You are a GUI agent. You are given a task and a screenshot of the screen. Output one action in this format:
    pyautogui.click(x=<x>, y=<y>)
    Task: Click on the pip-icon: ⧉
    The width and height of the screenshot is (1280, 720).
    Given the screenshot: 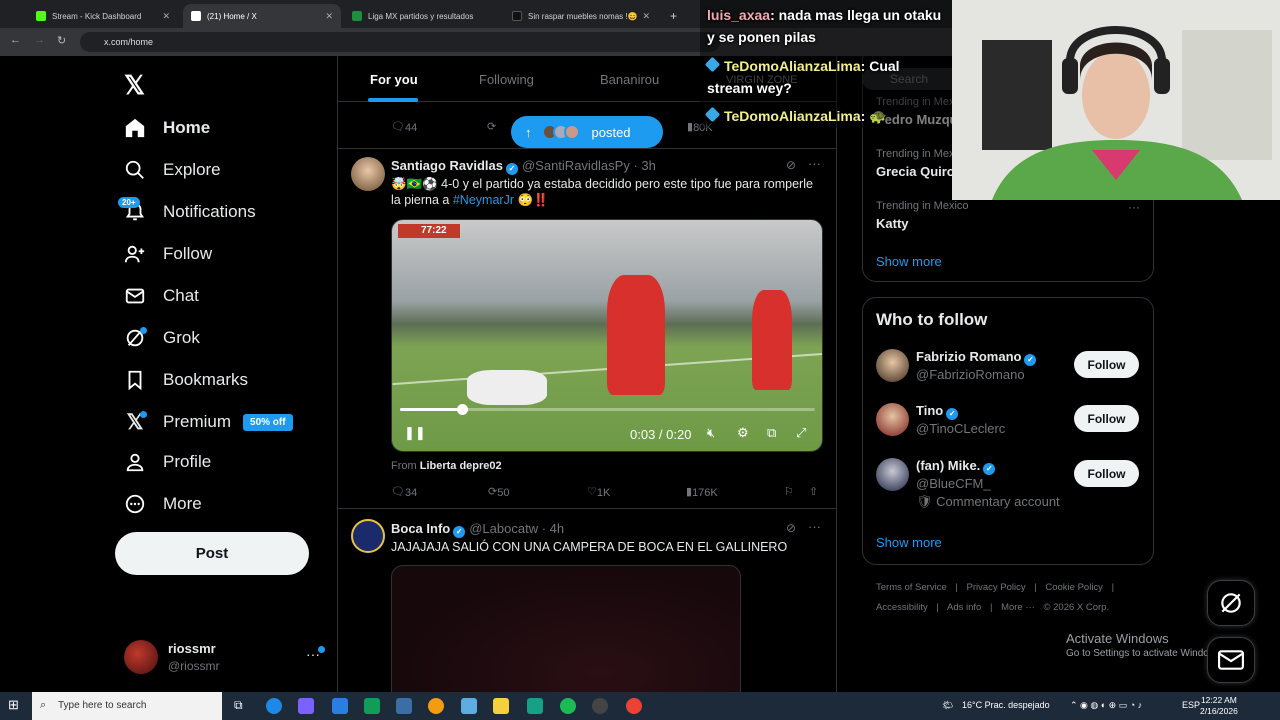 What is the action you would take?
    pyautogui.click(x=771, y=433)
    